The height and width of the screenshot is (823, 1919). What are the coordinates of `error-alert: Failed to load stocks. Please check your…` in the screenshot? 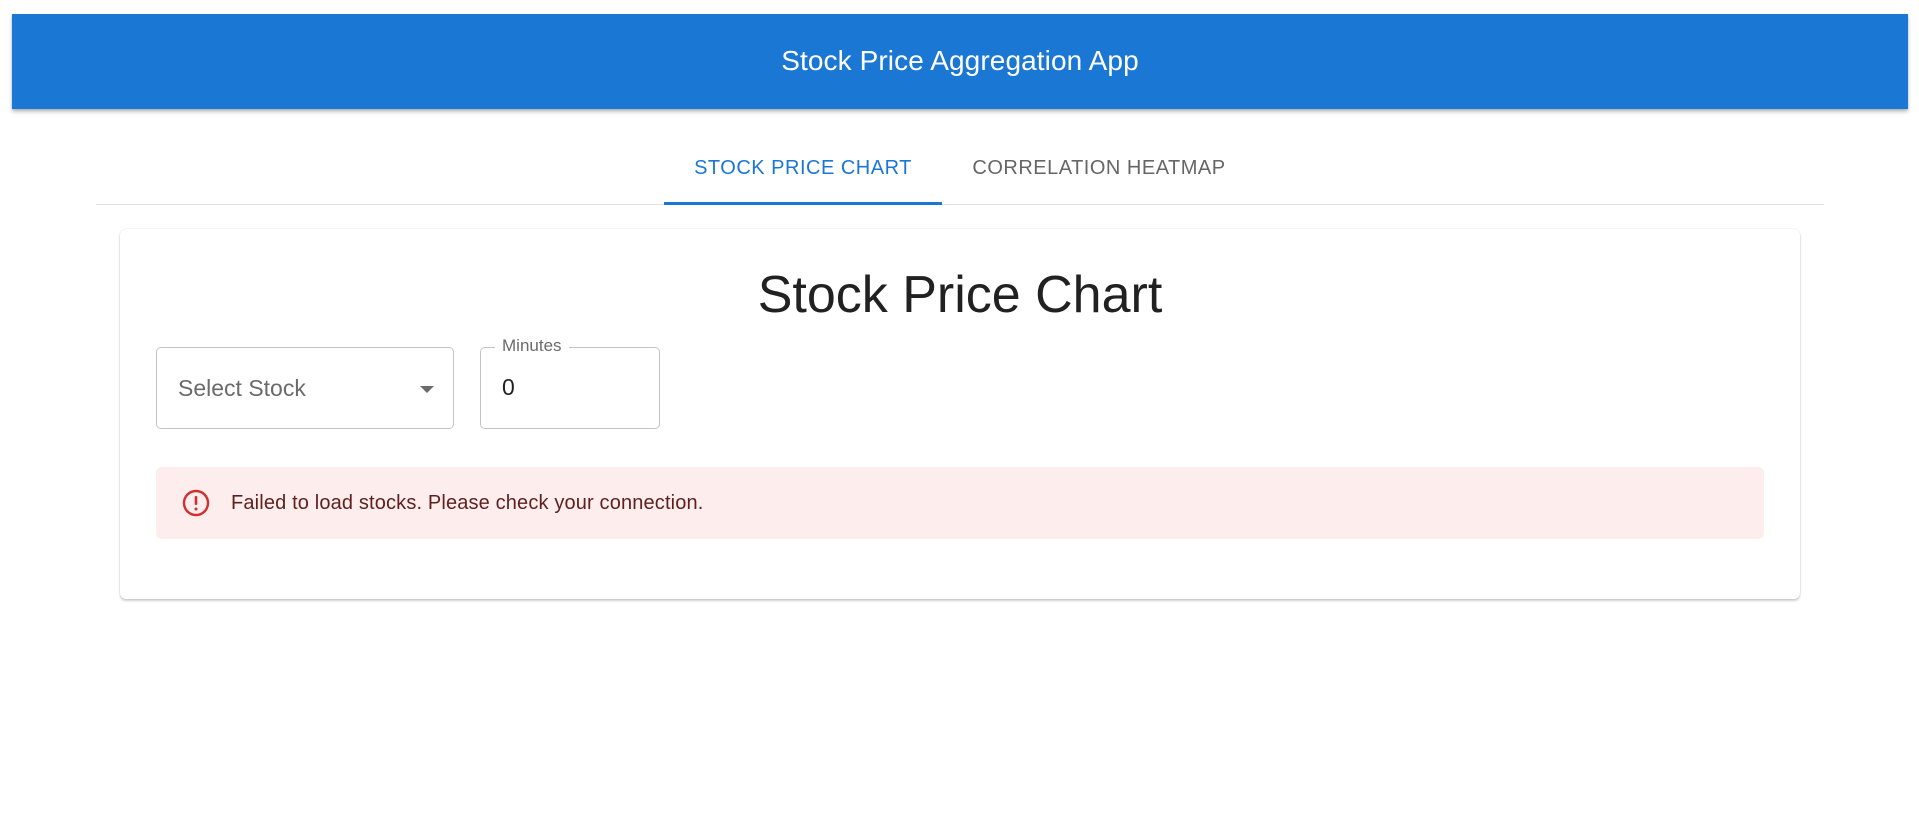 It's located at (960, 503).